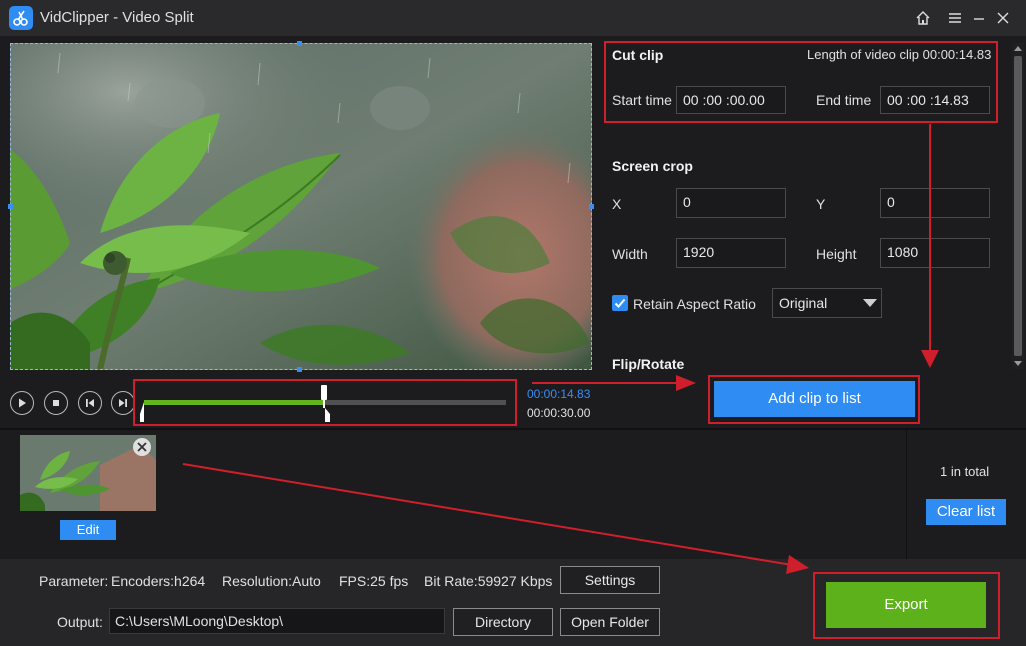 The image size is (1026, 646). Describe the element at coordinates (814, 399) in the screenshot. I see `add-clip-button: Add clip to list` at that location.